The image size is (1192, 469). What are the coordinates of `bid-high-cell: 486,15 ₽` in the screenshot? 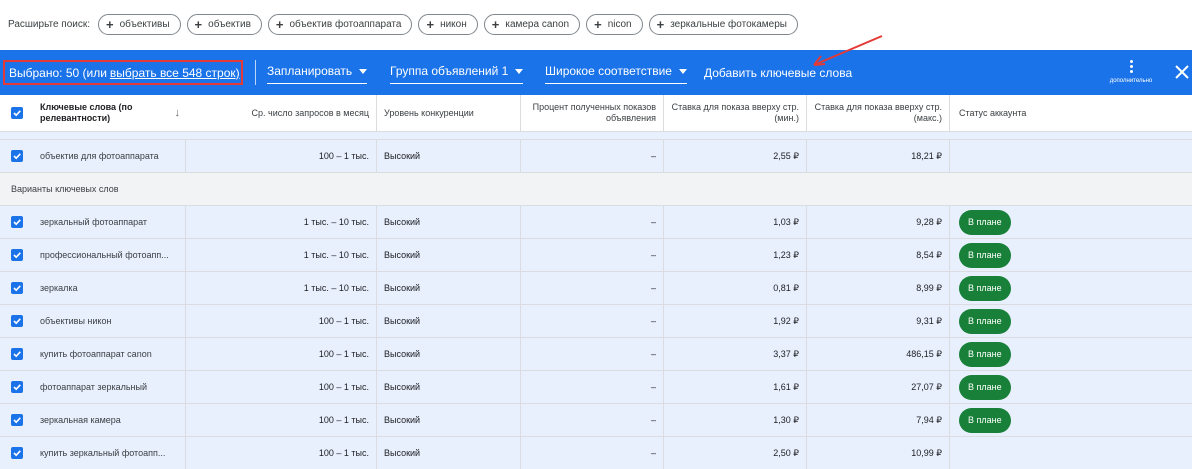 It's located at (878, 354).